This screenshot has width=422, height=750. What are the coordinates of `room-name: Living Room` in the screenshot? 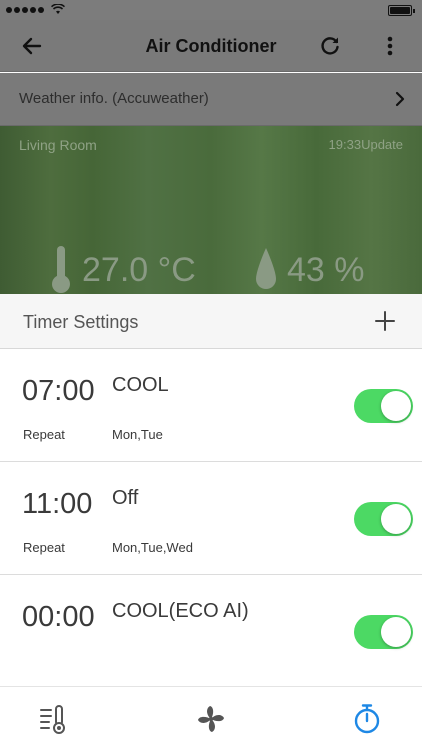 It's located at (58, 145).